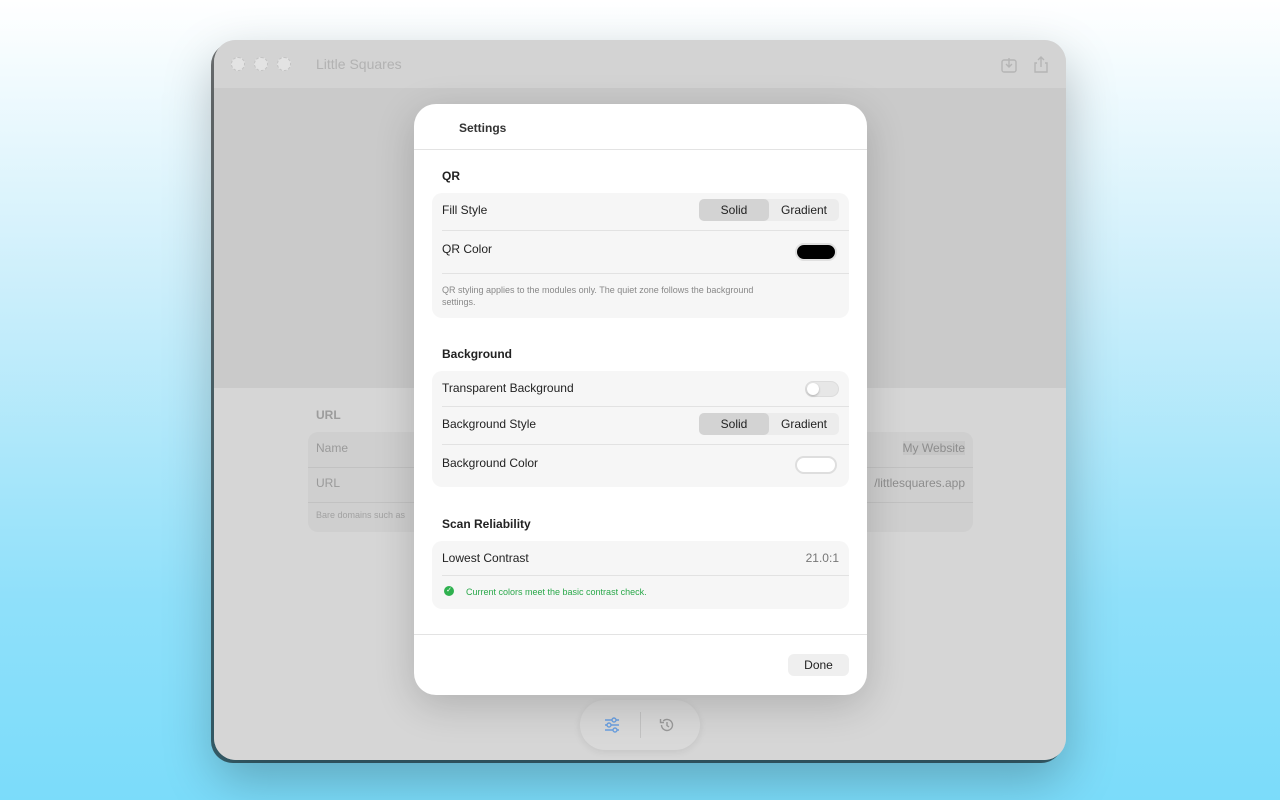 The image size is (1280, 800). Describe the element at coordinates (328, 415) in the screenshot. I see `form-section-title: URL` at that location.